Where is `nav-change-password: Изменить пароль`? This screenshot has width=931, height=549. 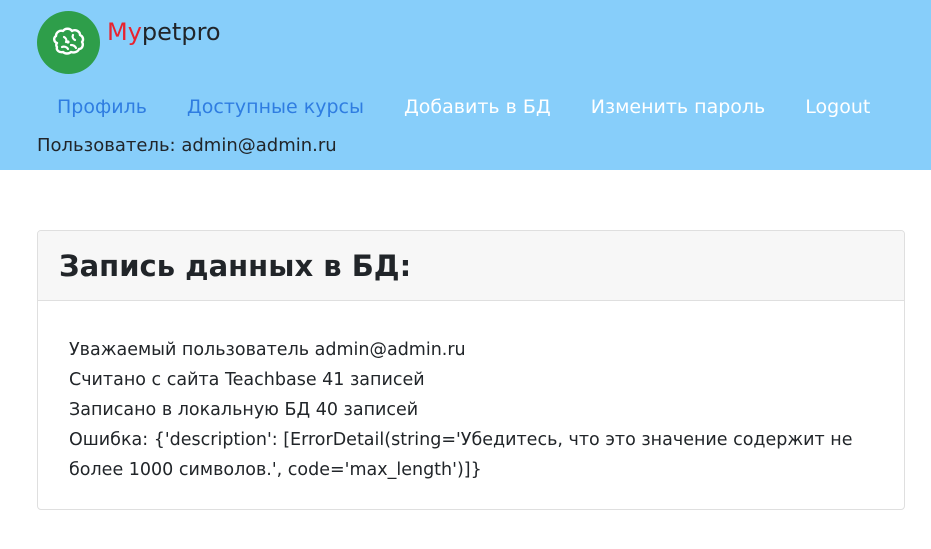
nav-change-password: Изменить пароль is located at coordinates (678, 107).